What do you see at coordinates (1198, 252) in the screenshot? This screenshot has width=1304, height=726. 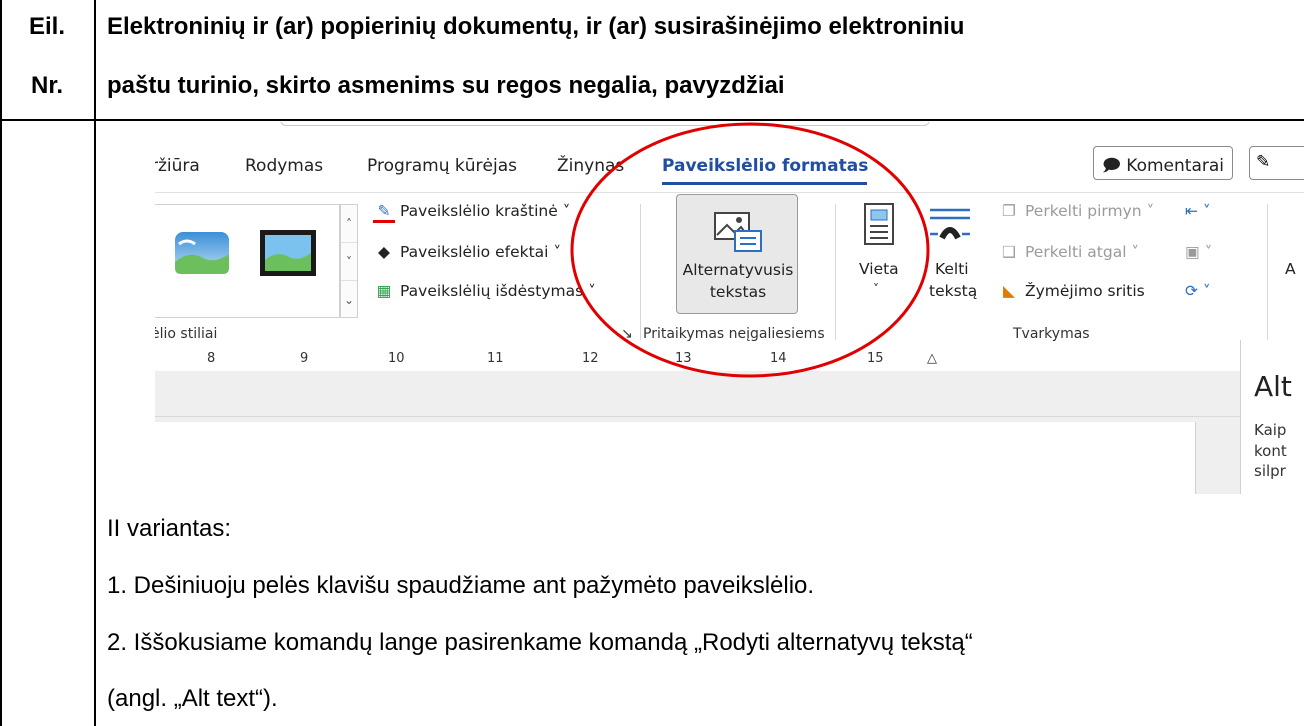 I see `group-objects-icon: ▣ ˅` at bounding box center [1198, 252].